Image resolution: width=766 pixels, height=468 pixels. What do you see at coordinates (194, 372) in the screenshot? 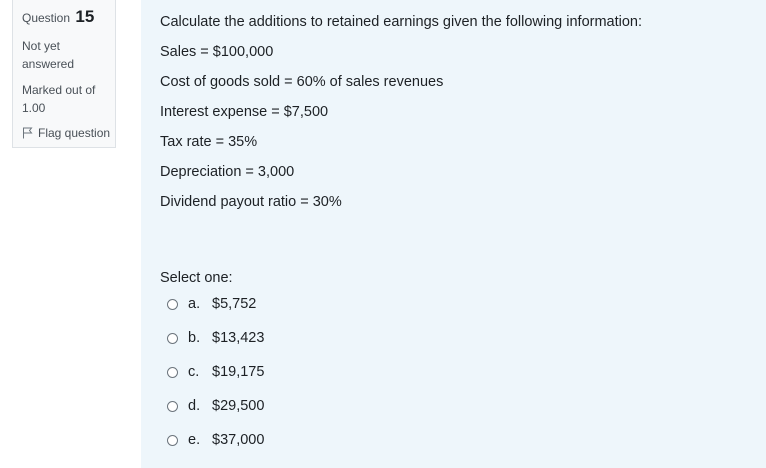
I see `option-letter: c.` at bounding box center [194, 372].